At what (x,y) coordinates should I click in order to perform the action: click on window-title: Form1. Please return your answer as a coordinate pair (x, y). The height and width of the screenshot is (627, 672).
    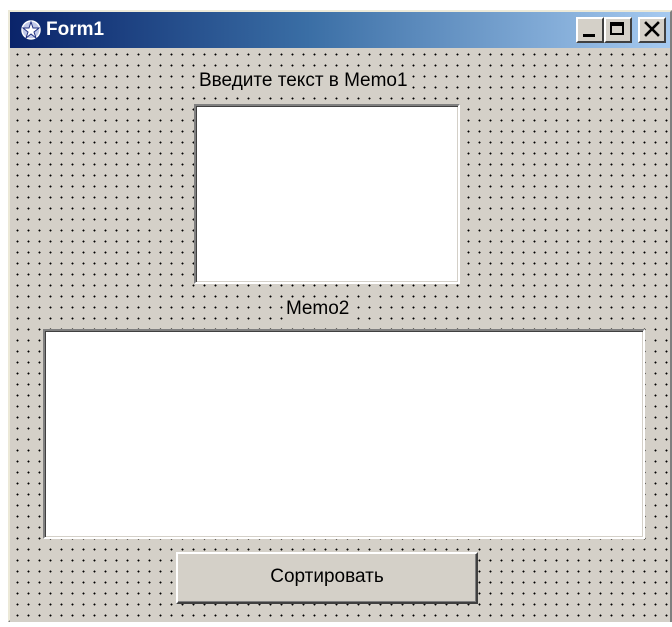
    Looking at the image, I should click on (75, 29).